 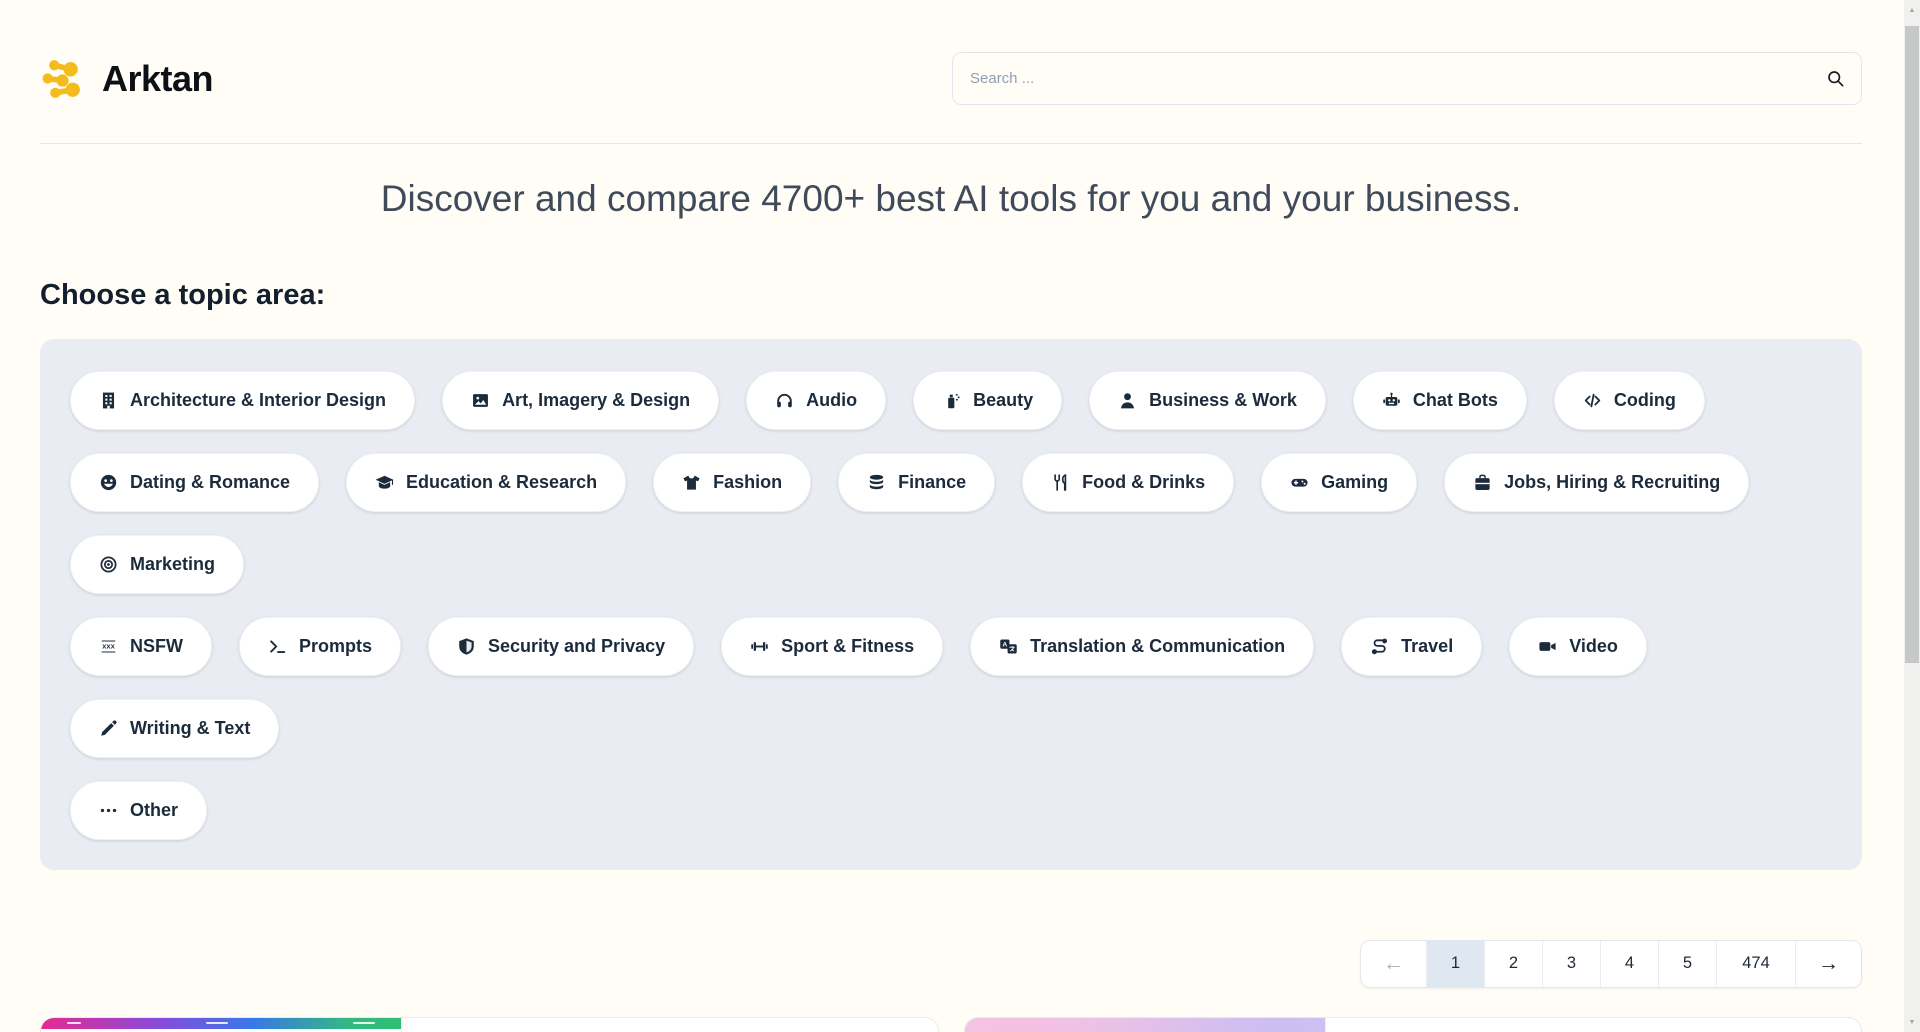 I want to click on topic-pill-marketing: Marketing, so click(x=157, y=564).